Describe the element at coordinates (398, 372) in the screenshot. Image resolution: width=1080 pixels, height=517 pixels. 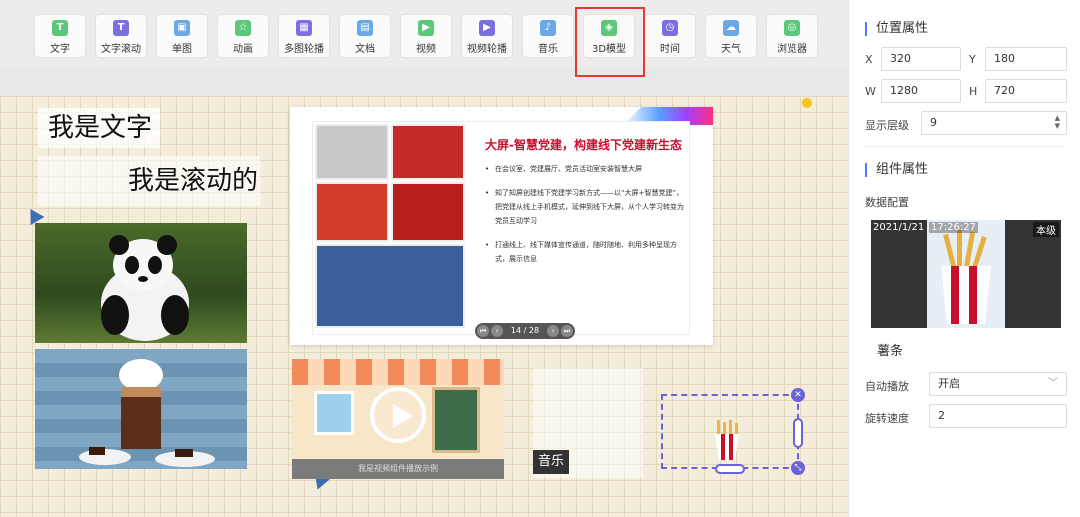
I see `shop-awning` at that location.